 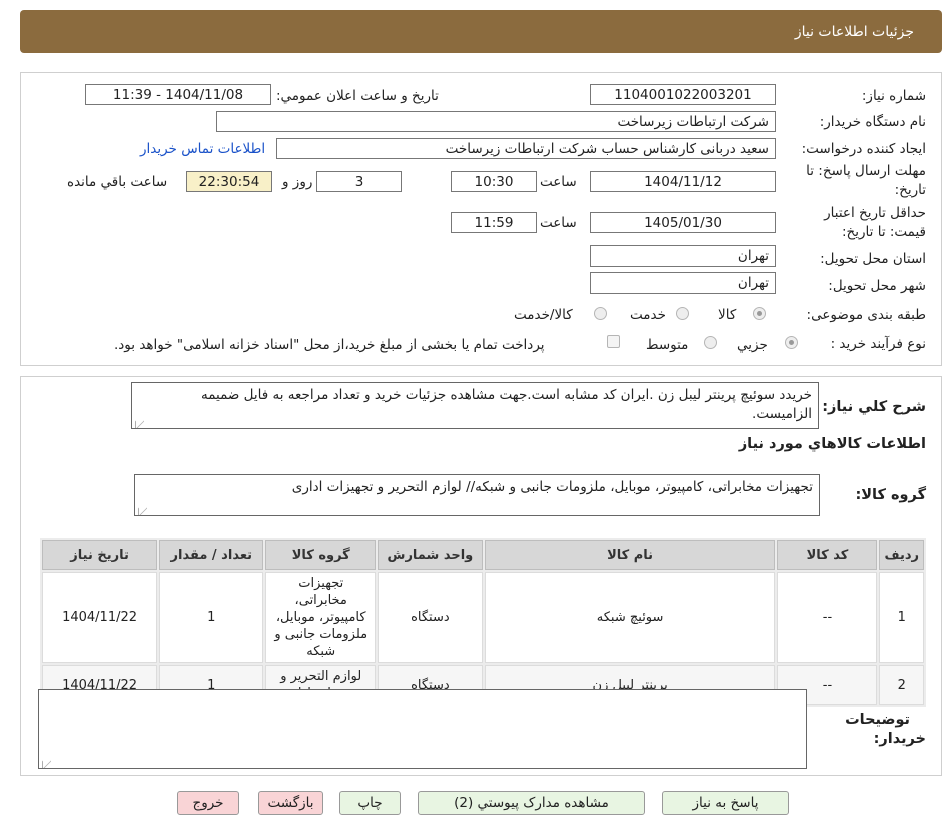 What do you see at coordinates (863, 149) in the screenshot?
I see `creator-label: ايجاد کننده درخواست:` at bounding box center [863, 149].